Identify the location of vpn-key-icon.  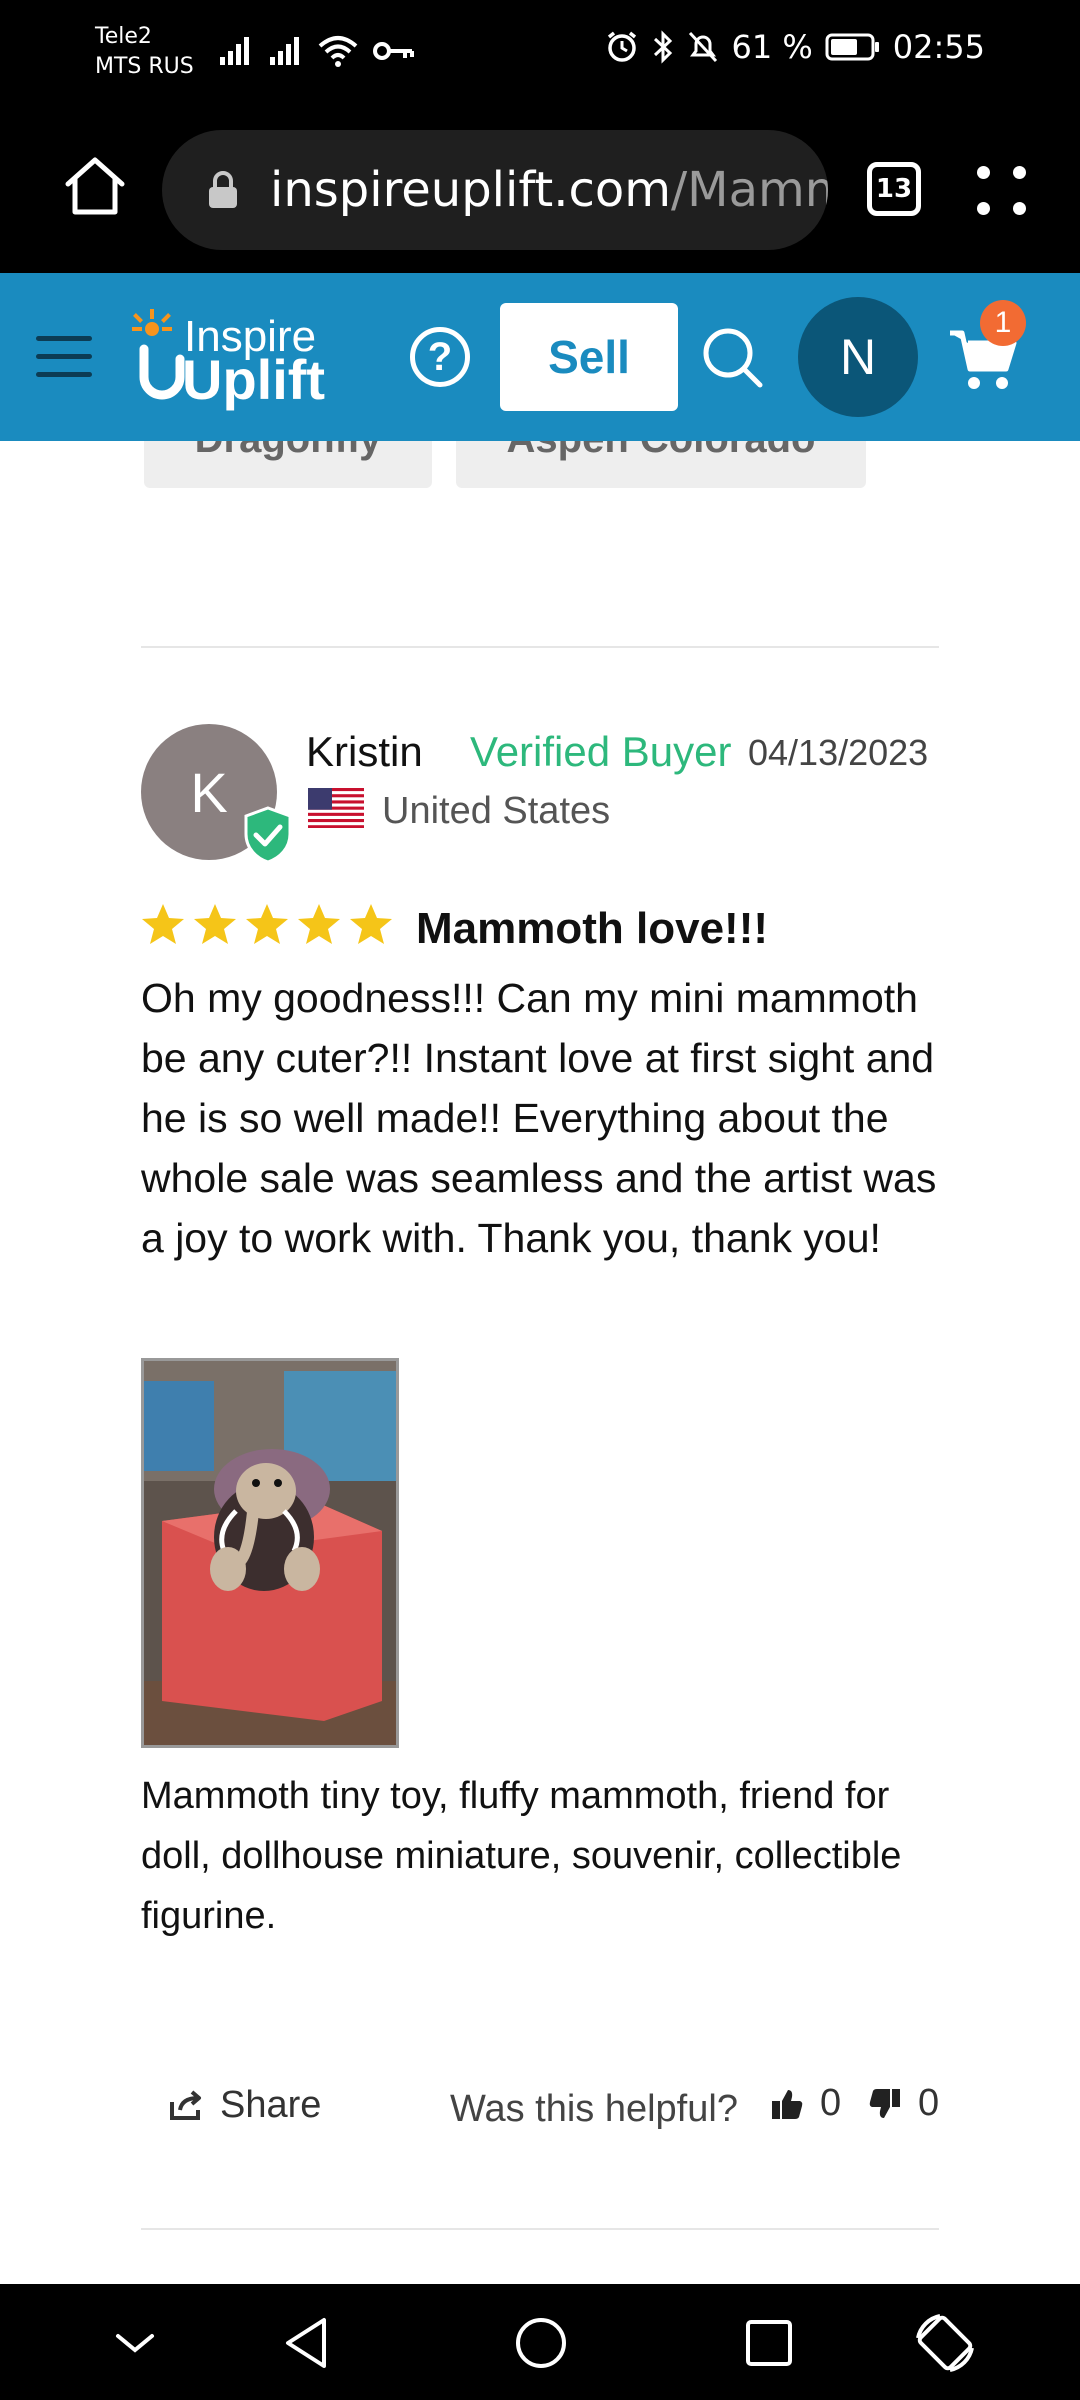
(393, 51).